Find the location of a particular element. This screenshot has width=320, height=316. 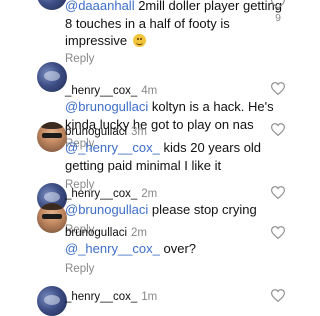

comment-text: @_henry__cox_ over? is located at coordinates (131, 248).